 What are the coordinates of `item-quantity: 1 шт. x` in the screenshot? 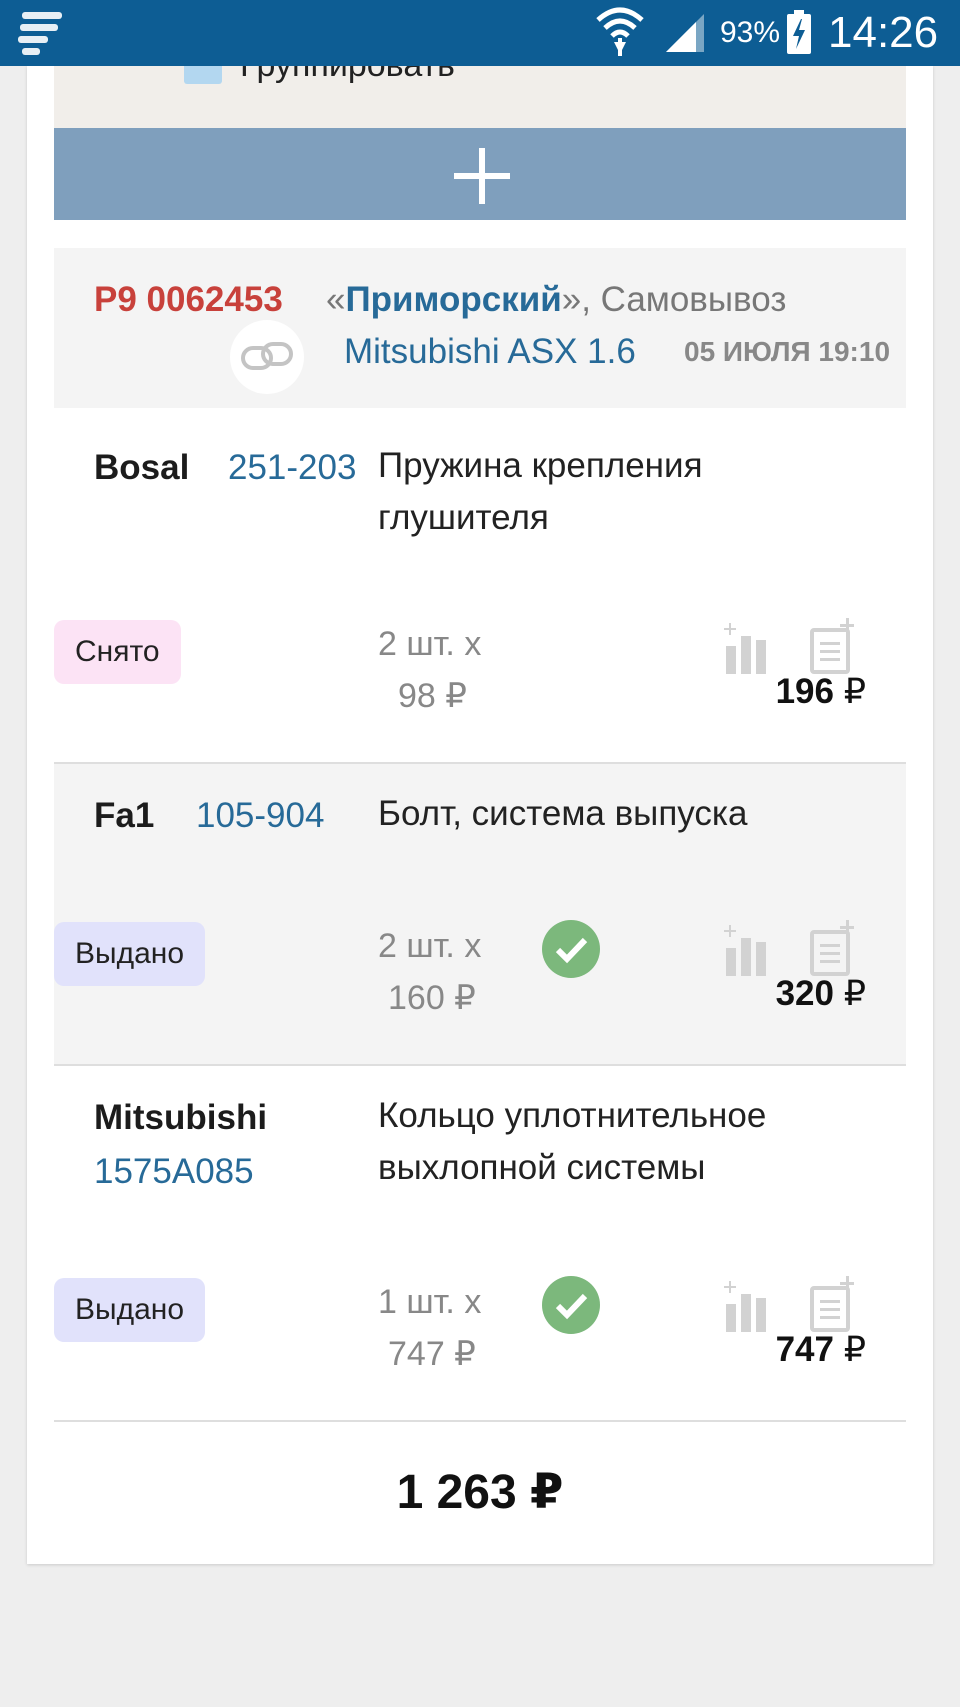 It's located at (430, 1302).